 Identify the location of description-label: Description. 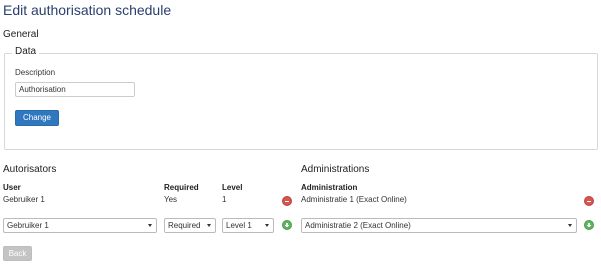
(35, 72).